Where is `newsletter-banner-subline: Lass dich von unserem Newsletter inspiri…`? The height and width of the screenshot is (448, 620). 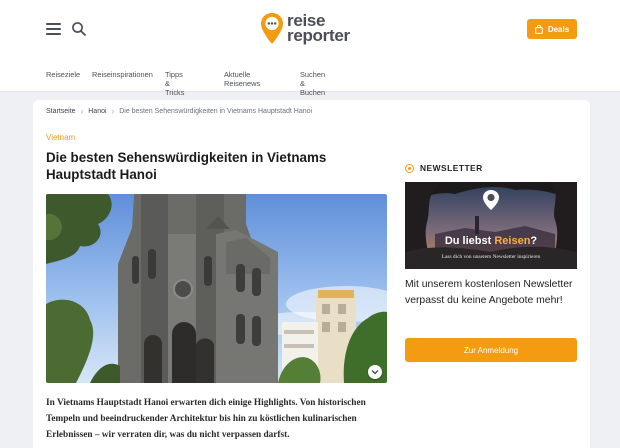
newsletter-banner-subline: Lass dich von unserem Newsletter inspiri… is located at coordinates (491, 257).